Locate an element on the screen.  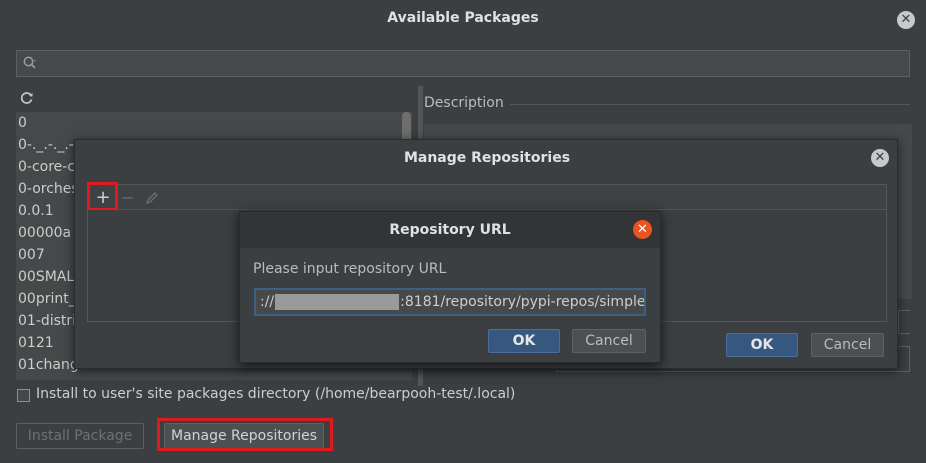
search-icon is located at coordinates (30, 63).